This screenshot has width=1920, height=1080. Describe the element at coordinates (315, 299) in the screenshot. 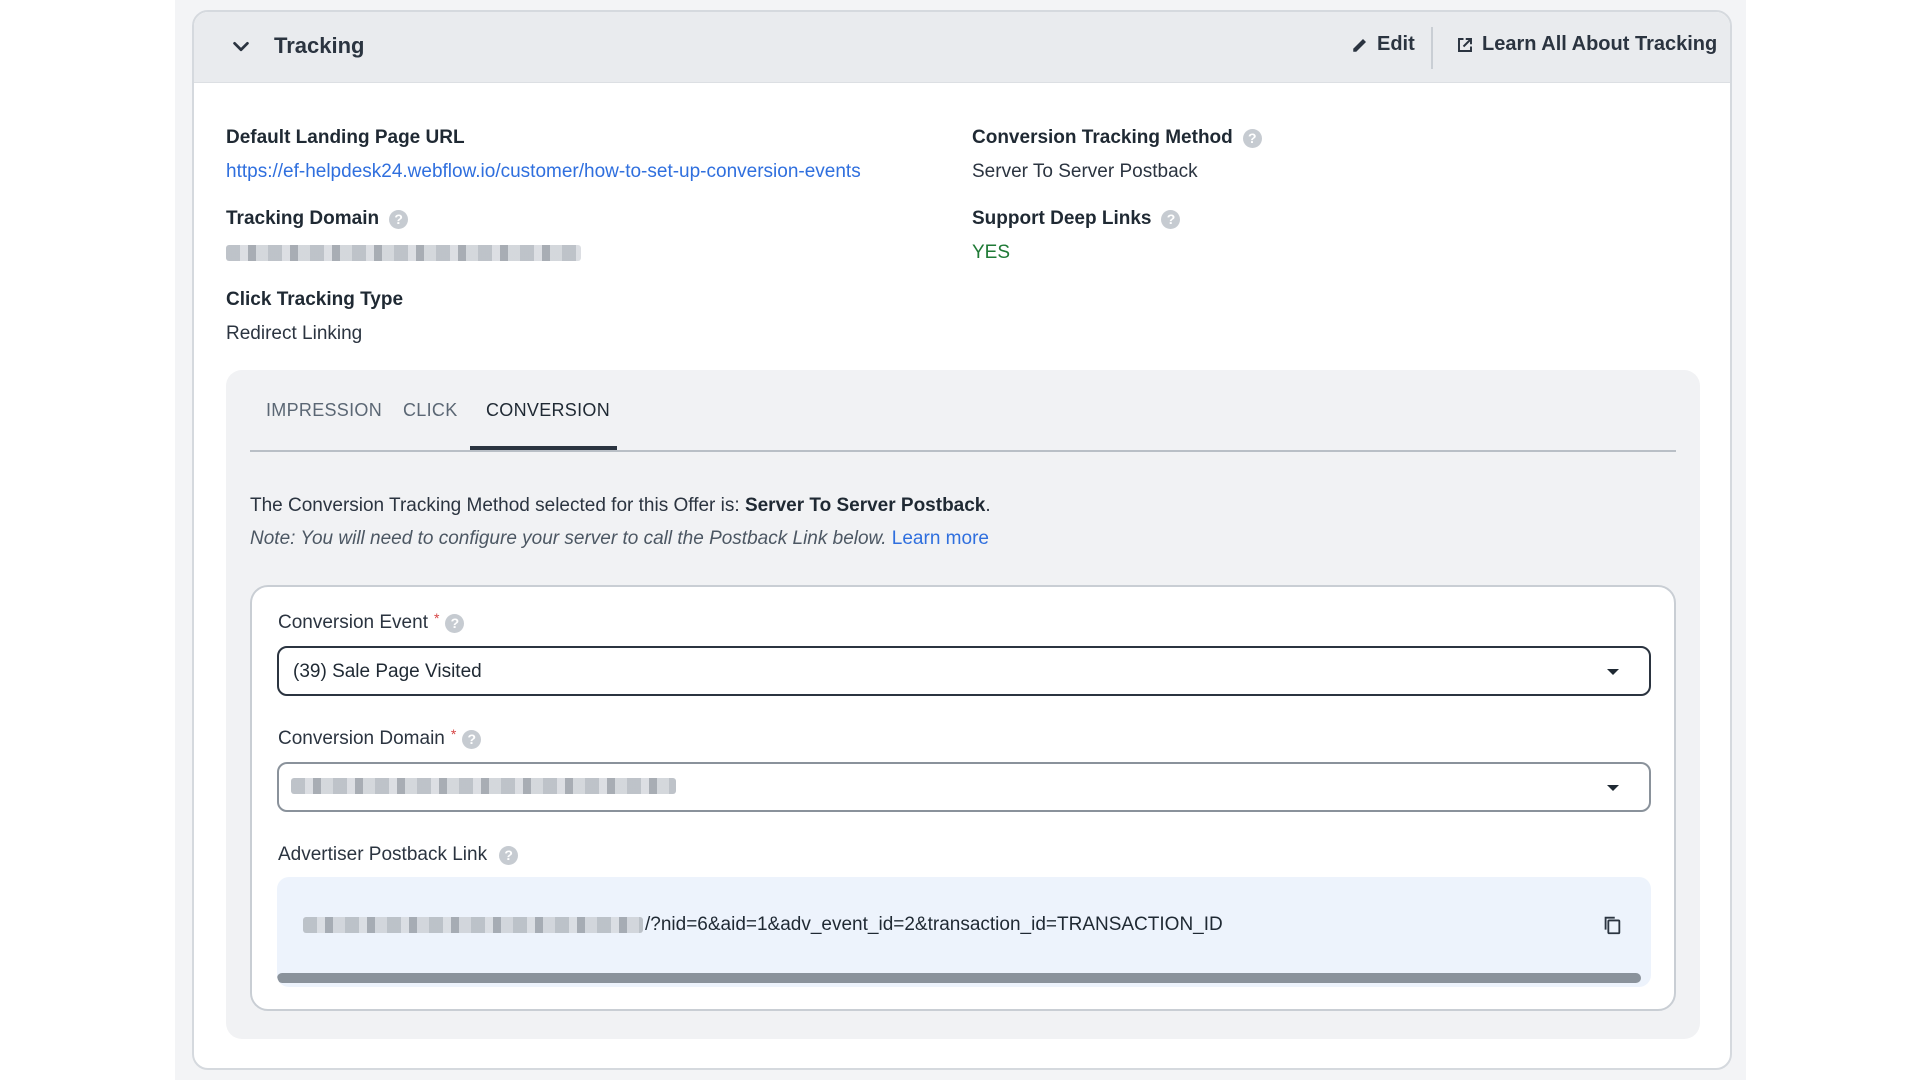

I see `click-tracking-type-label: Click Tracking Type` at that location.